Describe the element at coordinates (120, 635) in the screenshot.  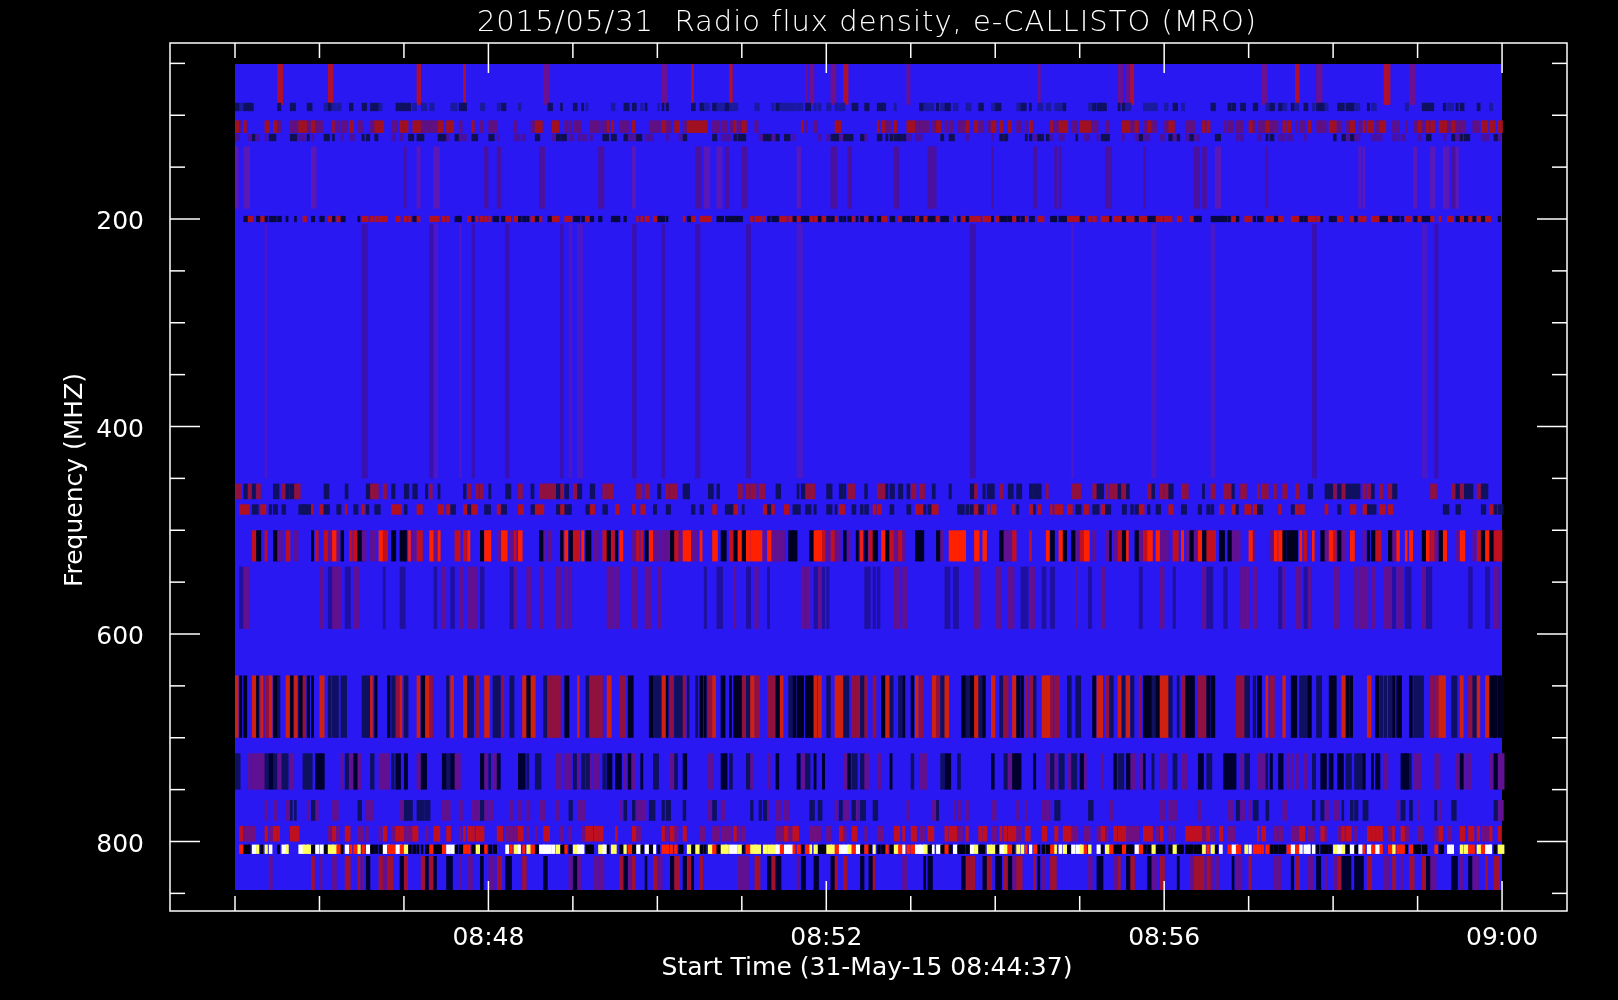
I see `y-tick-label: 600` at that location.